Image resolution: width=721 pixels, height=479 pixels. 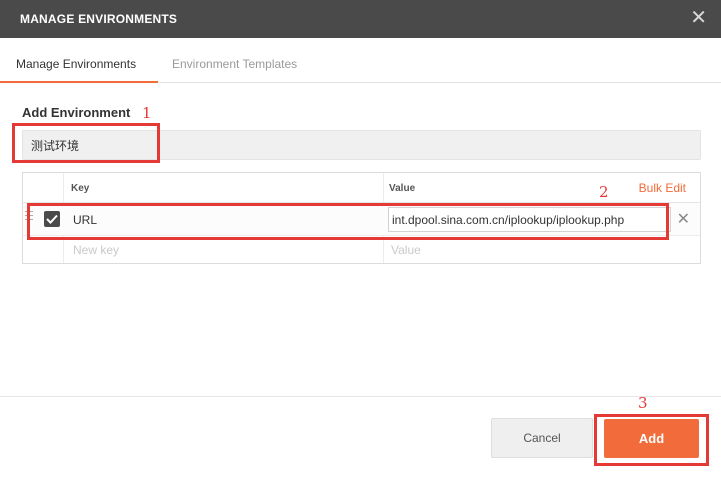 What do you see at coordinates (31, 218) in the screenshot?
I see `drag-handle-icon` at bounding box center [31, 218].